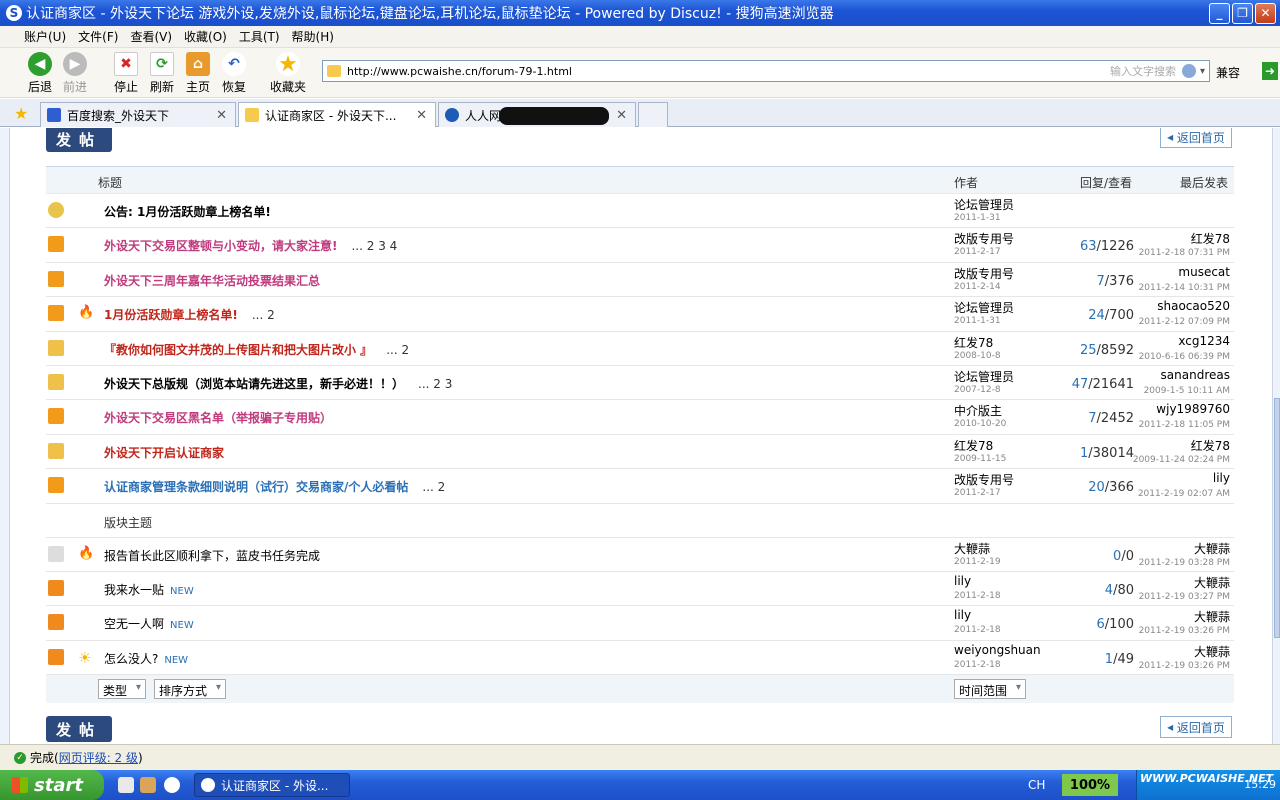  What do you see at coordinates (1221, 478) in the screenshot?
I see `last-poster-link: lily` at bounding box center [1221, 478].